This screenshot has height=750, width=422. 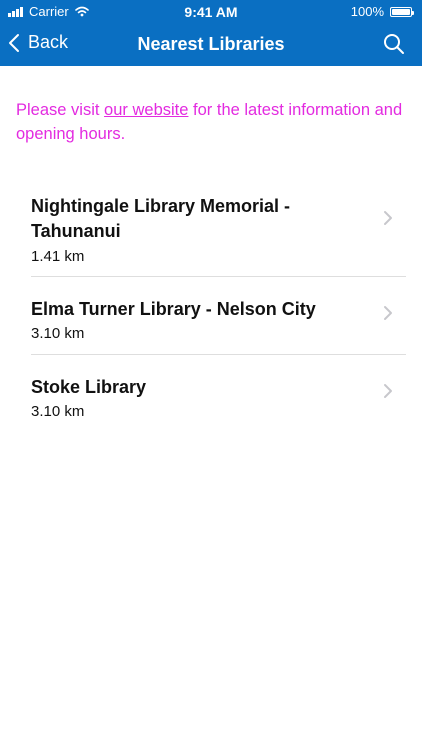 I want to click on library-name: Stoke Library, so click(x=89, y=387).